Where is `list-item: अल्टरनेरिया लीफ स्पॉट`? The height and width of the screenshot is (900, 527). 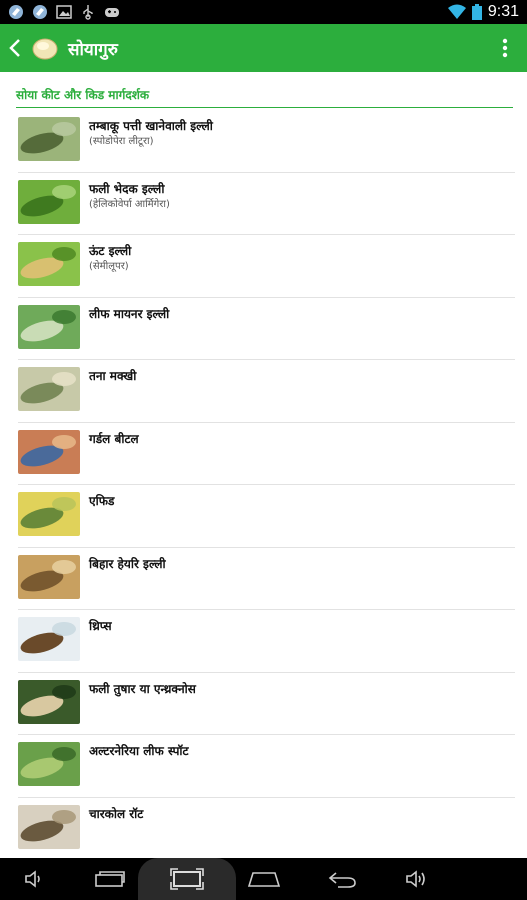 list-item: अल्टरनेरिया लीफ स्पॉट is located at coordinates (266, 766).